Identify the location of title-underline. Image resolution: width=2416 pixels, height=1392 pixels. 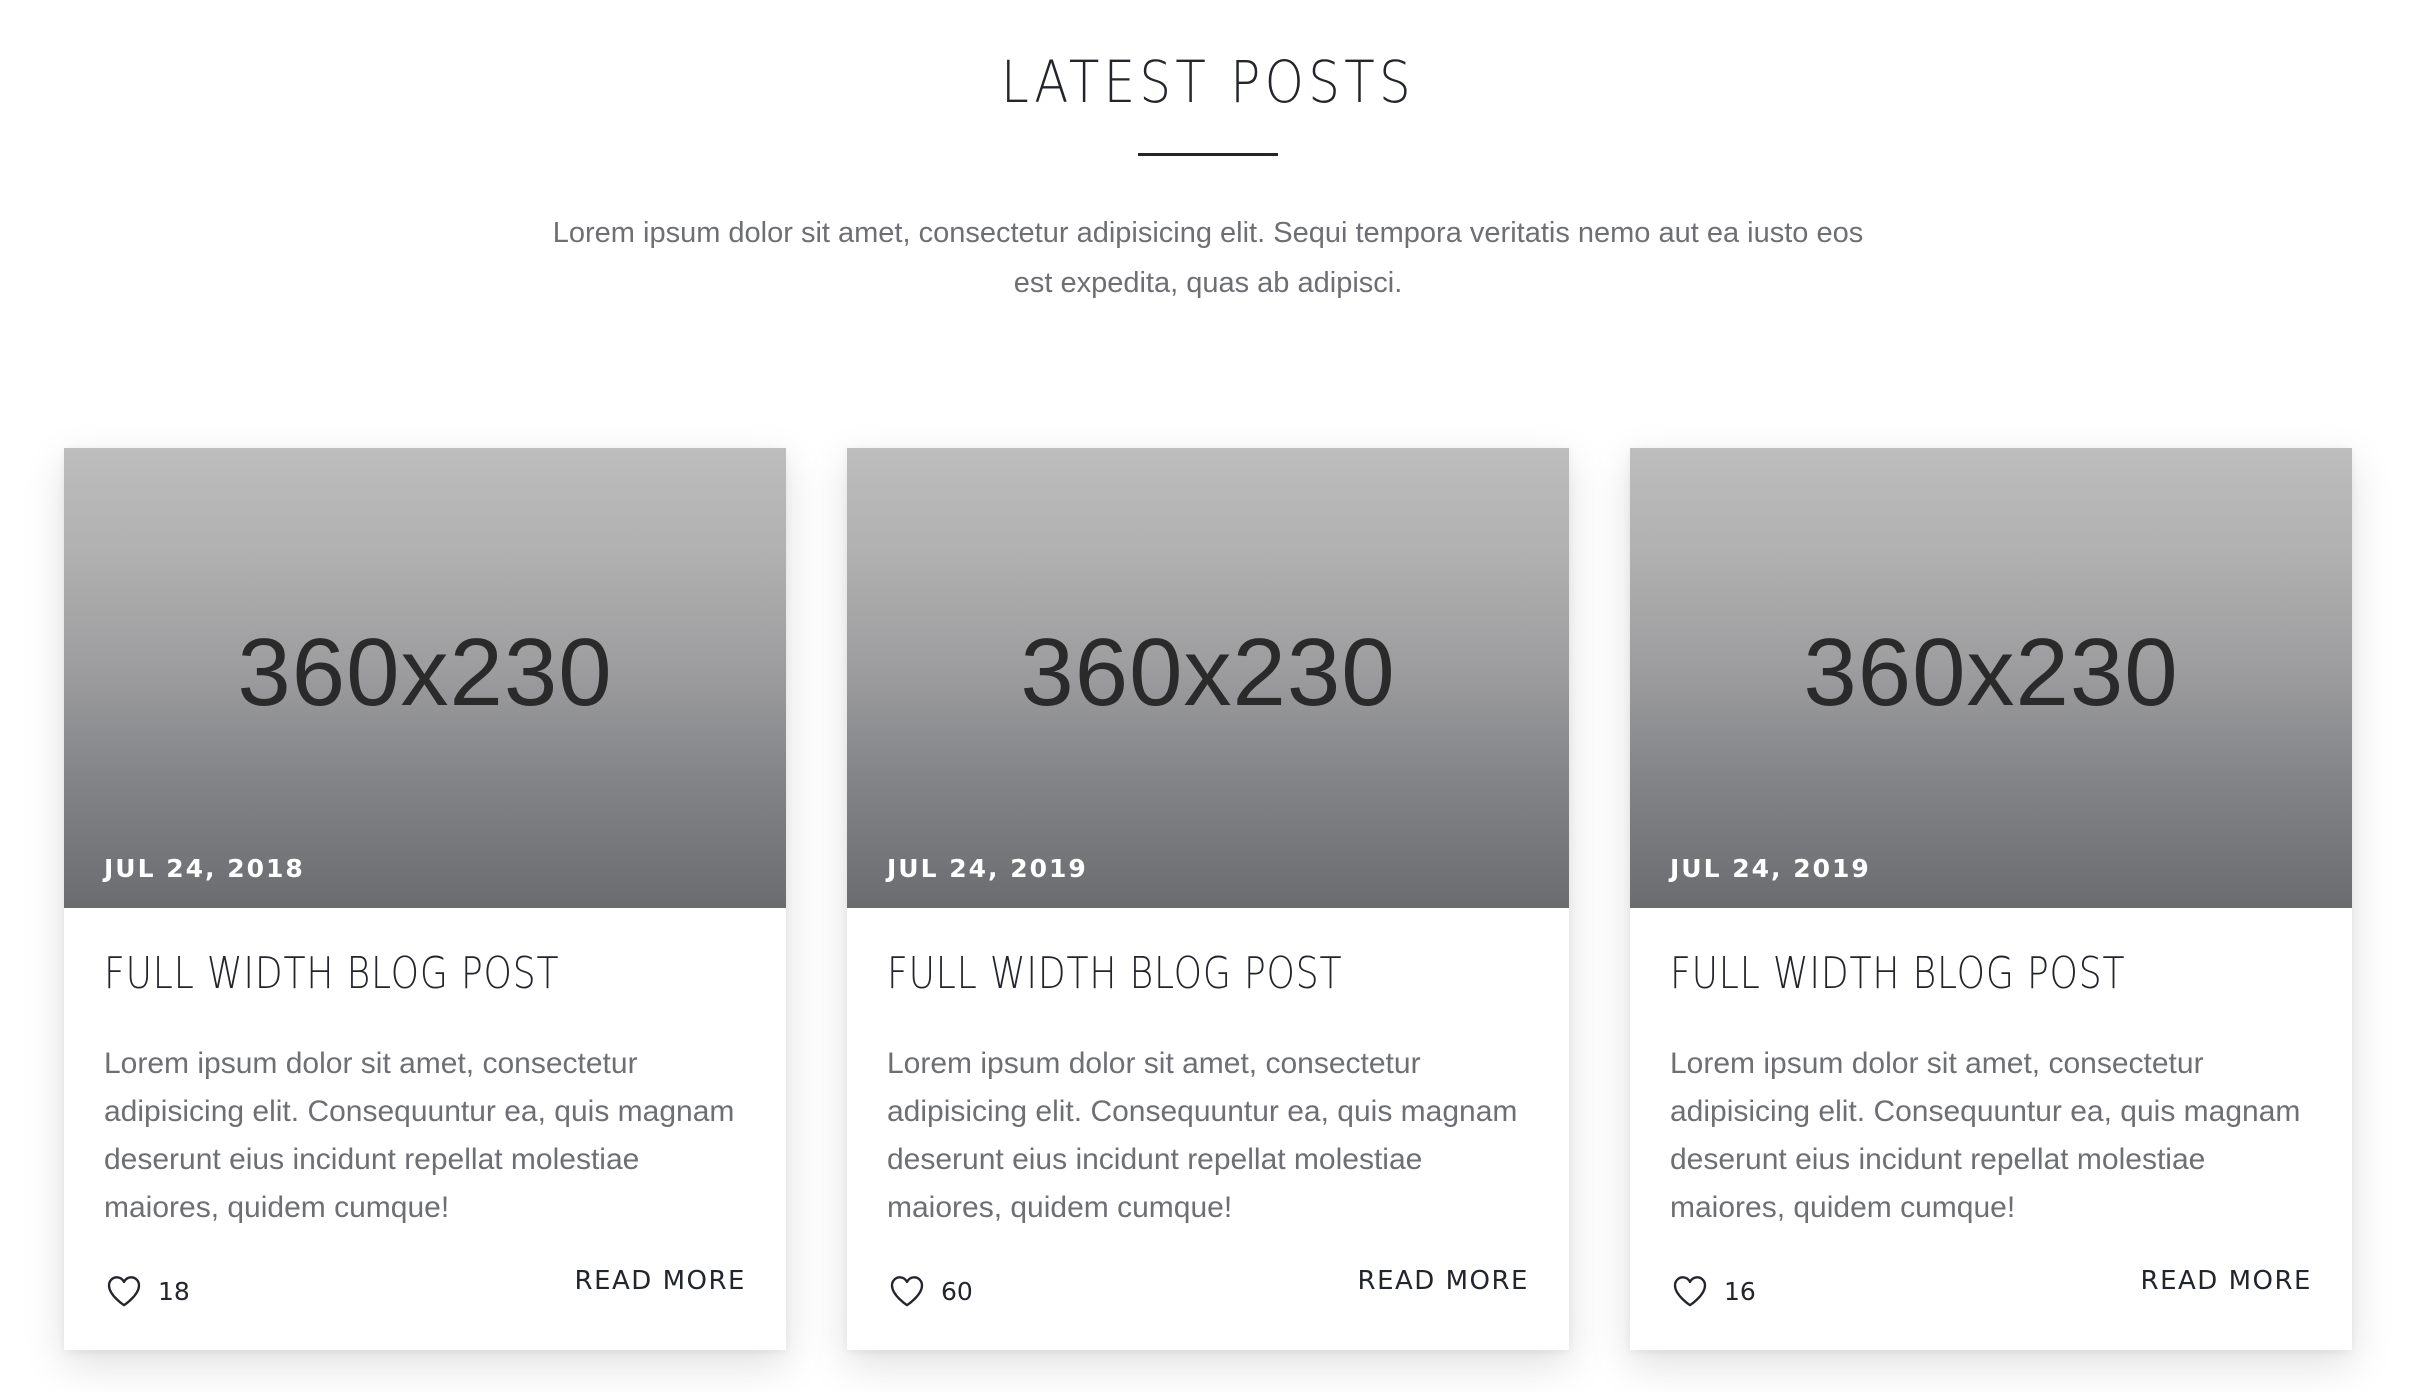
(1208, 154).